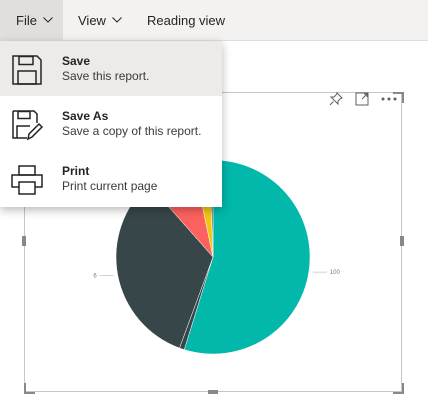 The height and width of the screenshot is (417, 428). What do you see at coordinates (29, 388) in the screenshot?
I see `resize-handle-bottom-left` at bounding box center [29, 388].